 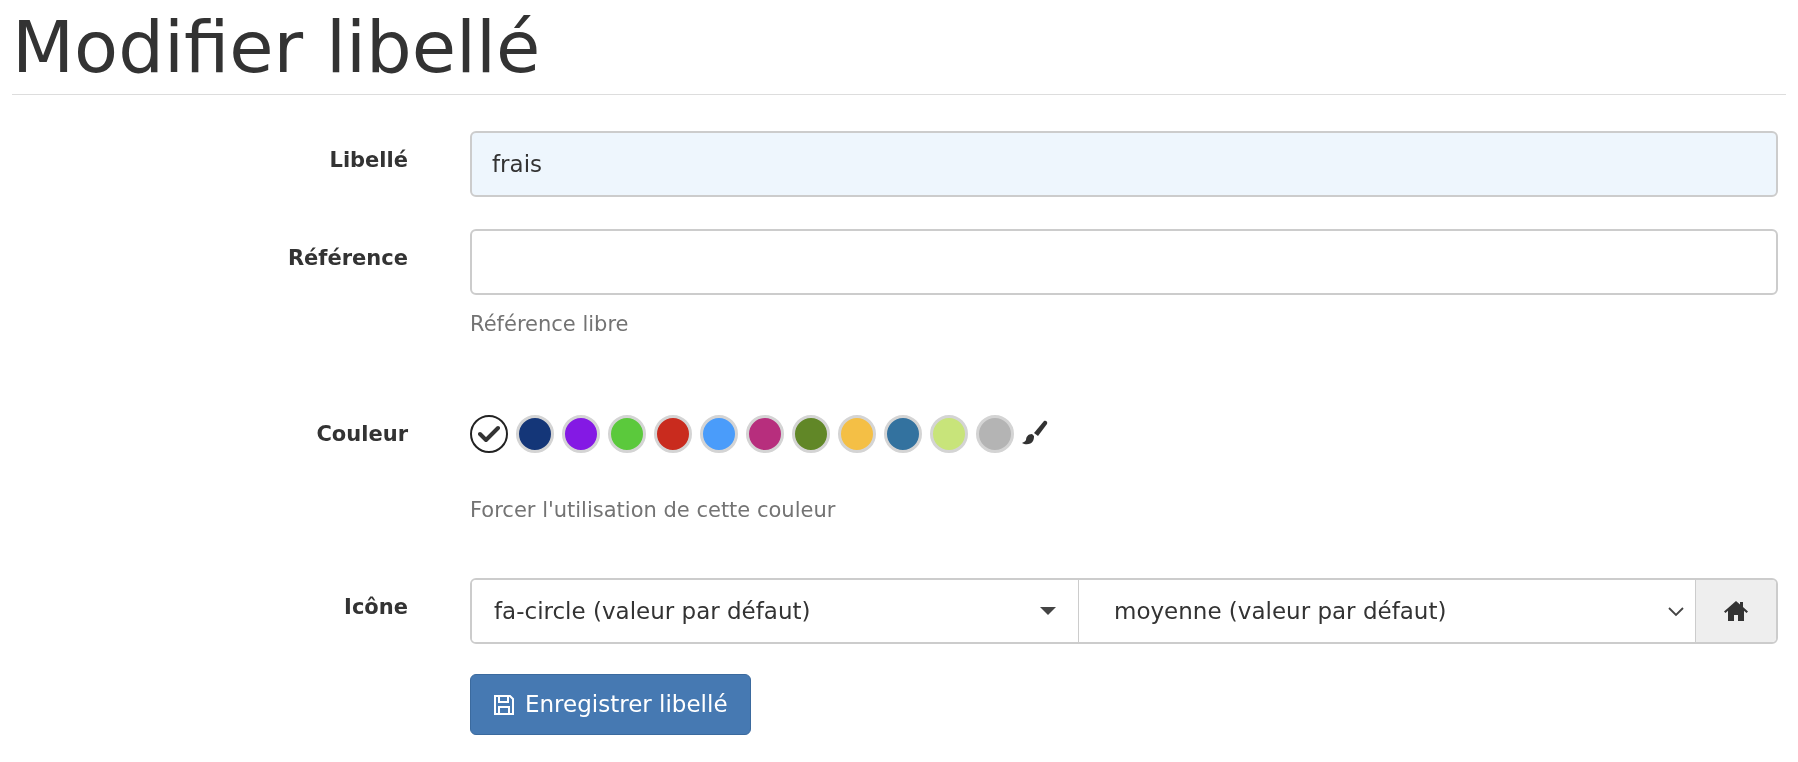 What do you see at coordinates (1048, 611) in the screenshot?
I see `caret-icon` at bounding box center [1048, 611].